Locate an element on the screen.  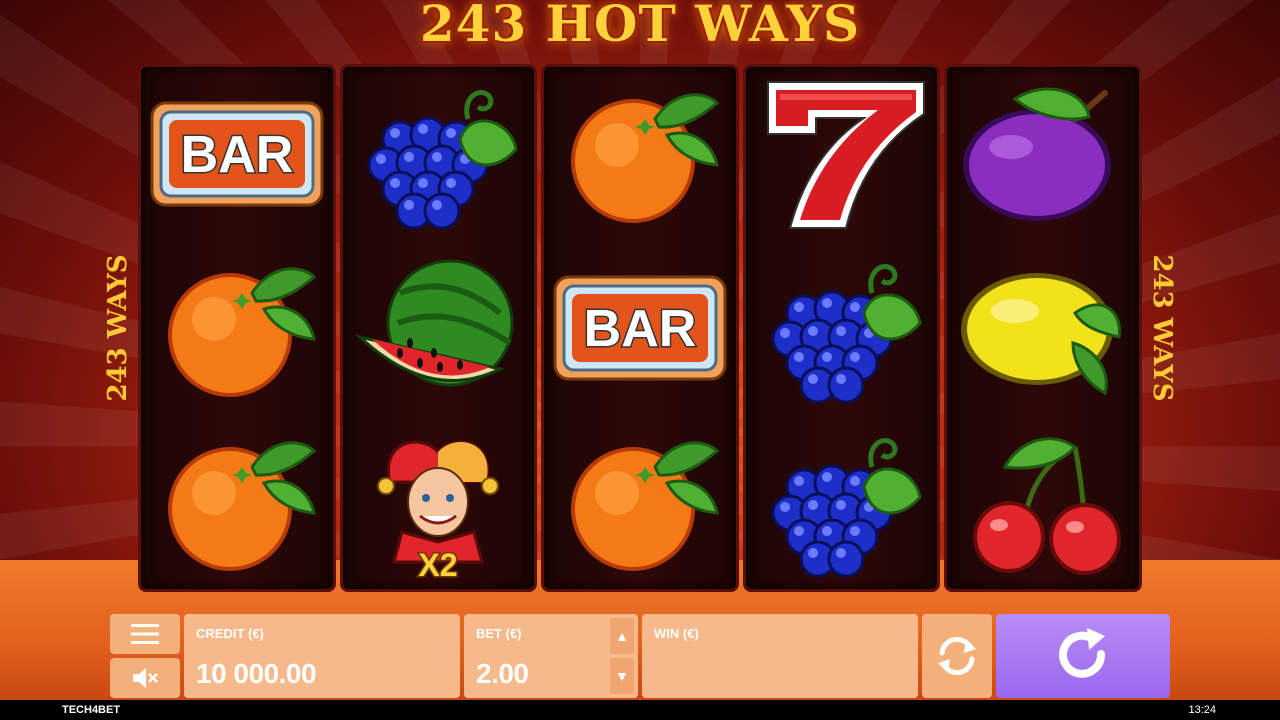
win-display: WIN (€) is located at coordinates (780, 656).